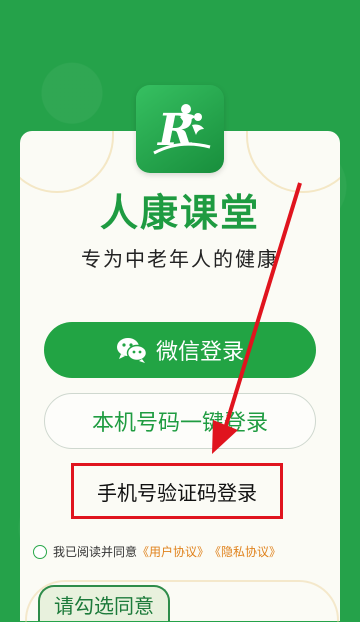 This screenshot has height=622, width=360. I want to click on agreement-checkbox, so click(40, 551).